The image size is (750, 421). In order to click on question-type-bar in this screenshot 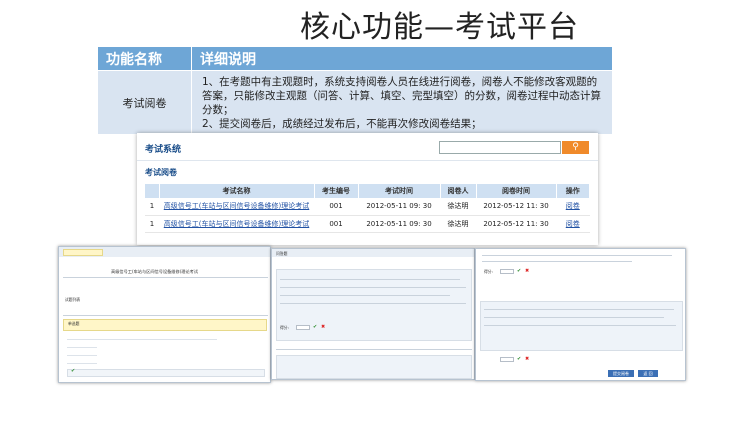, I will do `click(165, 325)`.